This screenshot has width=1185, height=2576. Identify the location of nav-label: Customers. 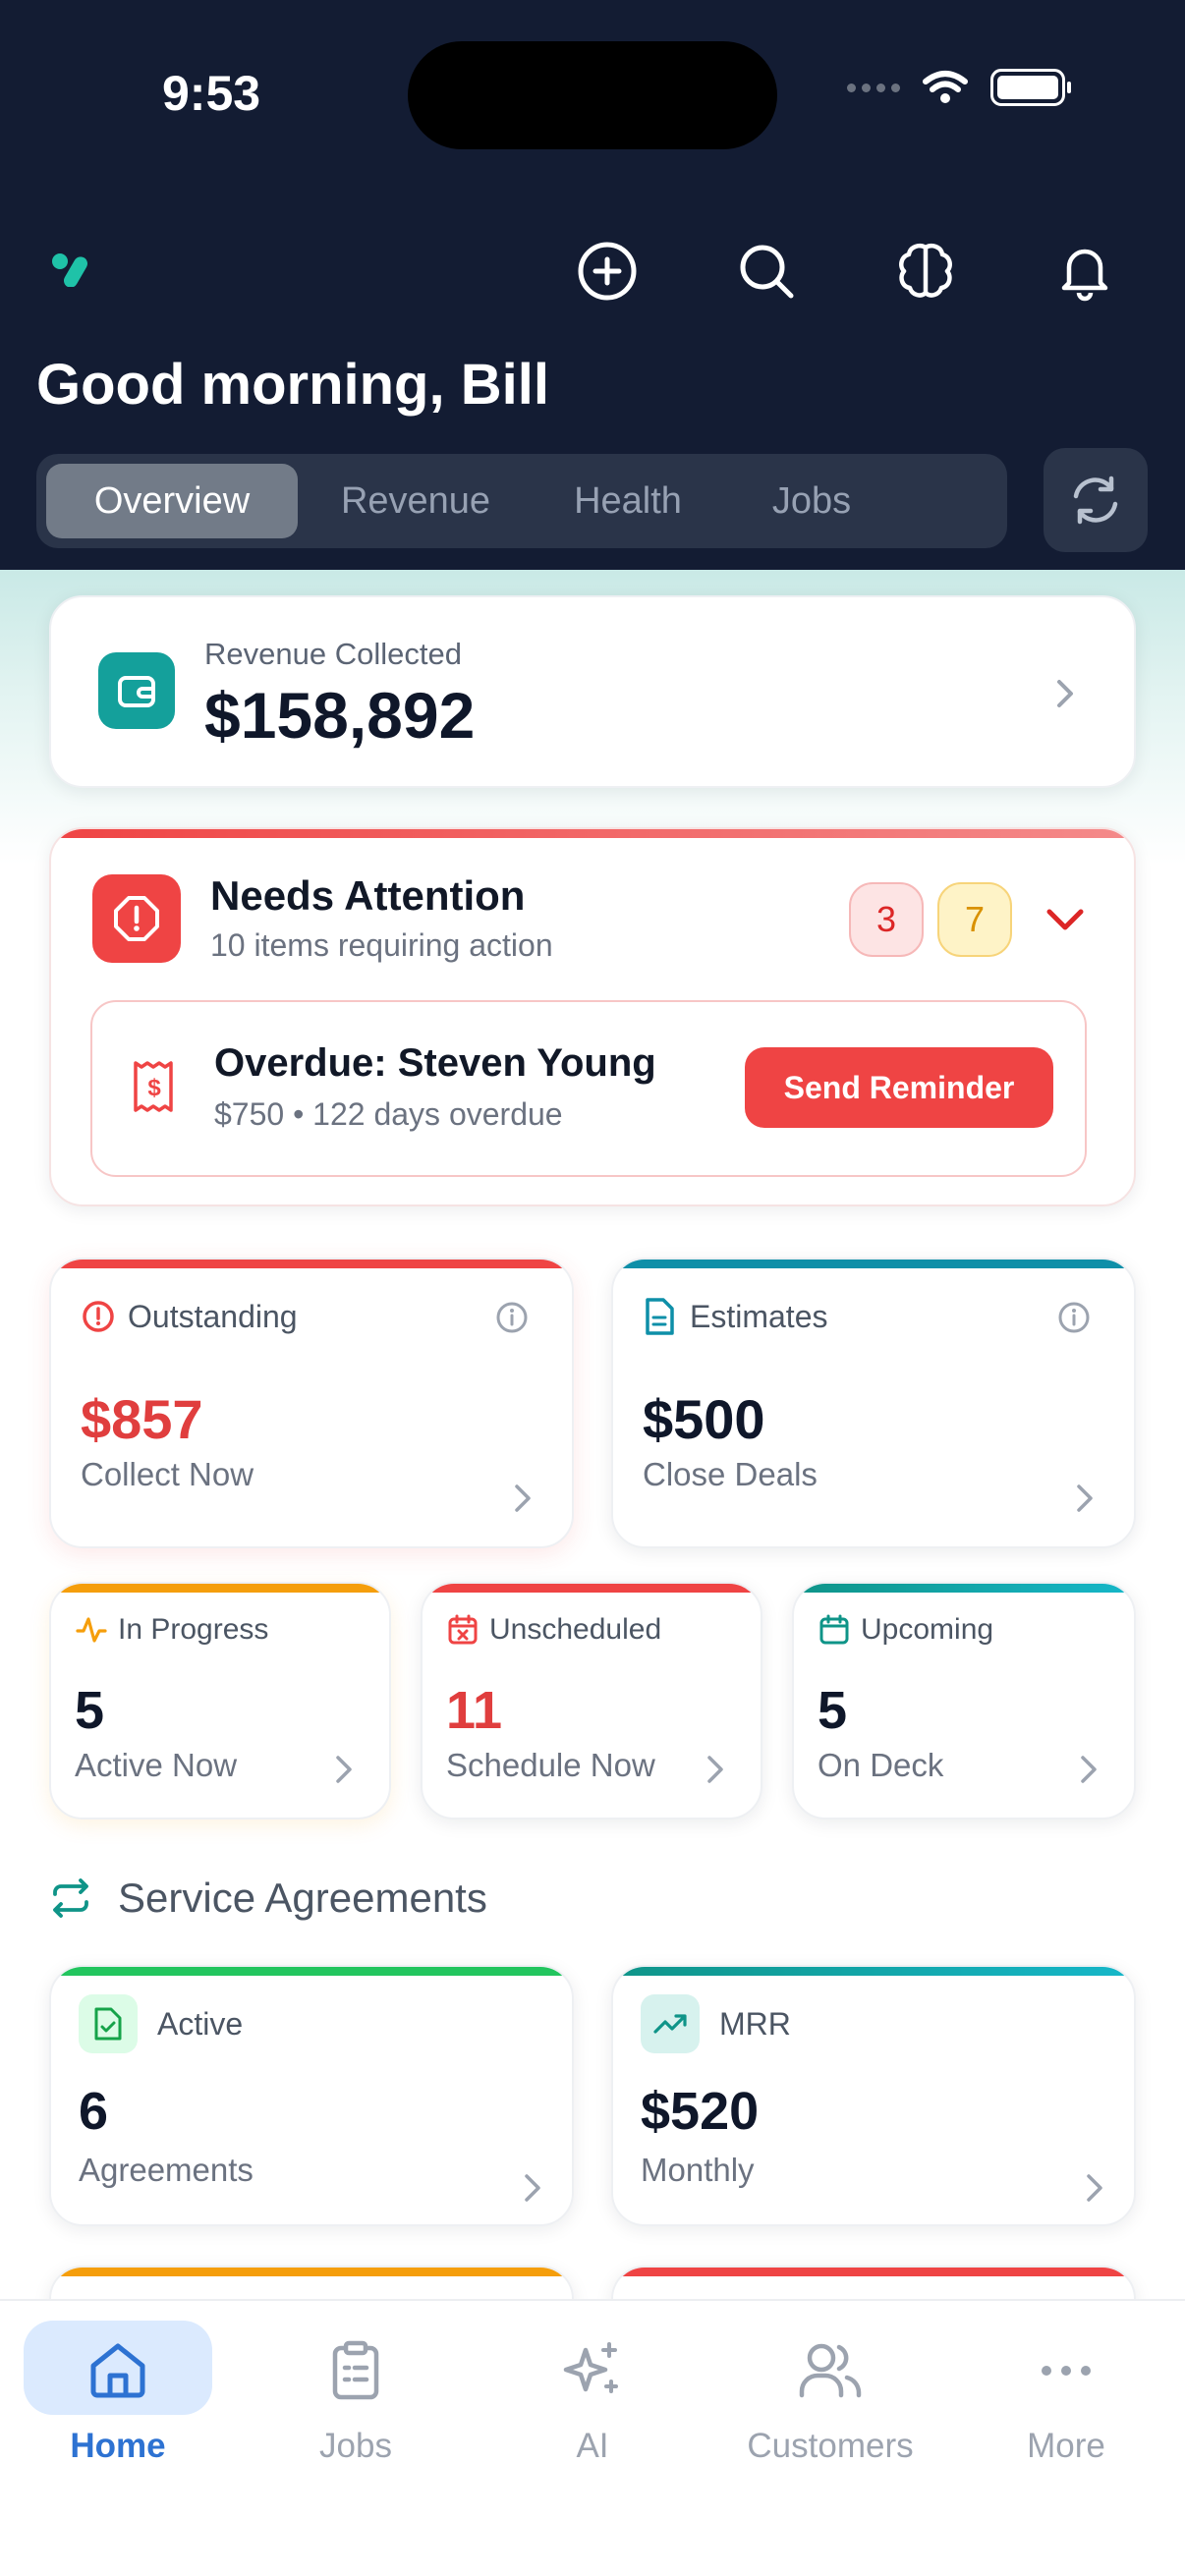
(831, 2446).